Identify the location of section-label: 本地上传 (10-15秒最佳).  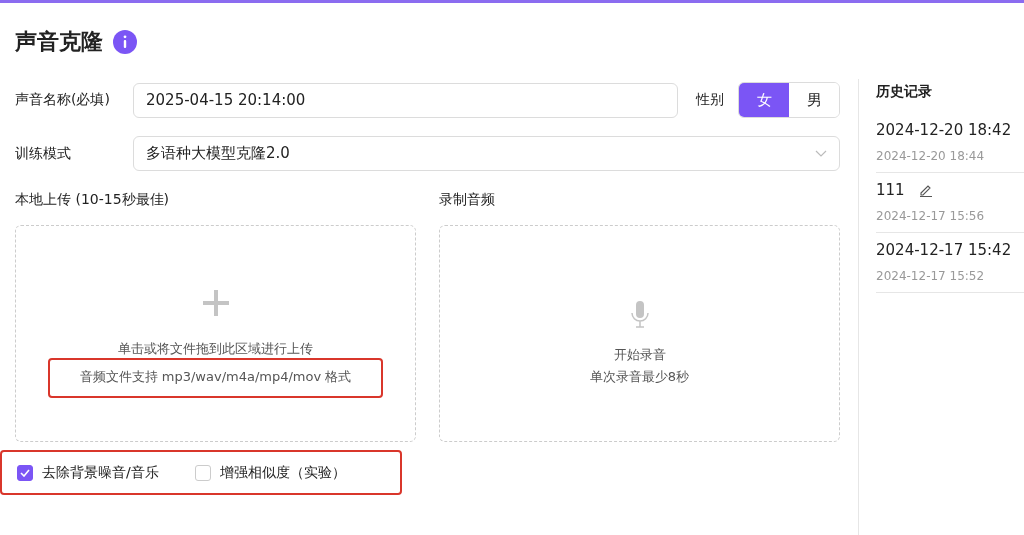
(93, 200).